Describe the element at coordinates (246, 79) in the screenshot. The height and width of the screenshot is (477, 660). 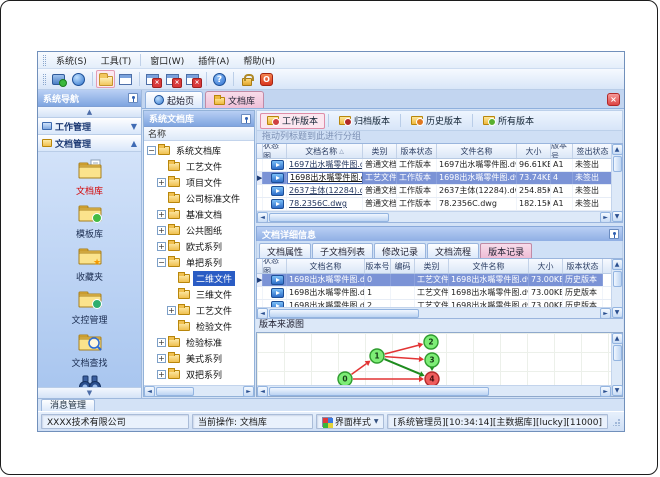
I see `toolbar-button-lock-icon` at that location.